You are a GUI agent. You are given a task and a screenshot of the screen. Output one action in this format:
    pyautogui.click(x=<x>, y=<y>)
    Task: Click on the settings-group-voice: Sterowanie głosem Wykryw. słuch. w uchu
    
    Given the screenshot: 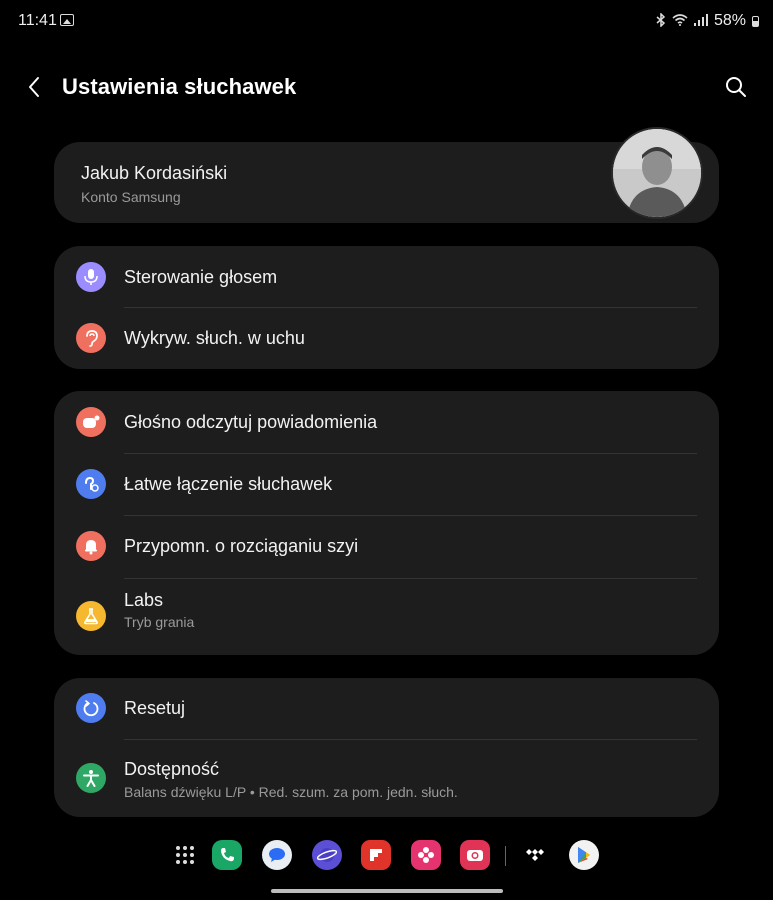 What is the action you would take?
    pyautogui.click(x=386, y=307)
    